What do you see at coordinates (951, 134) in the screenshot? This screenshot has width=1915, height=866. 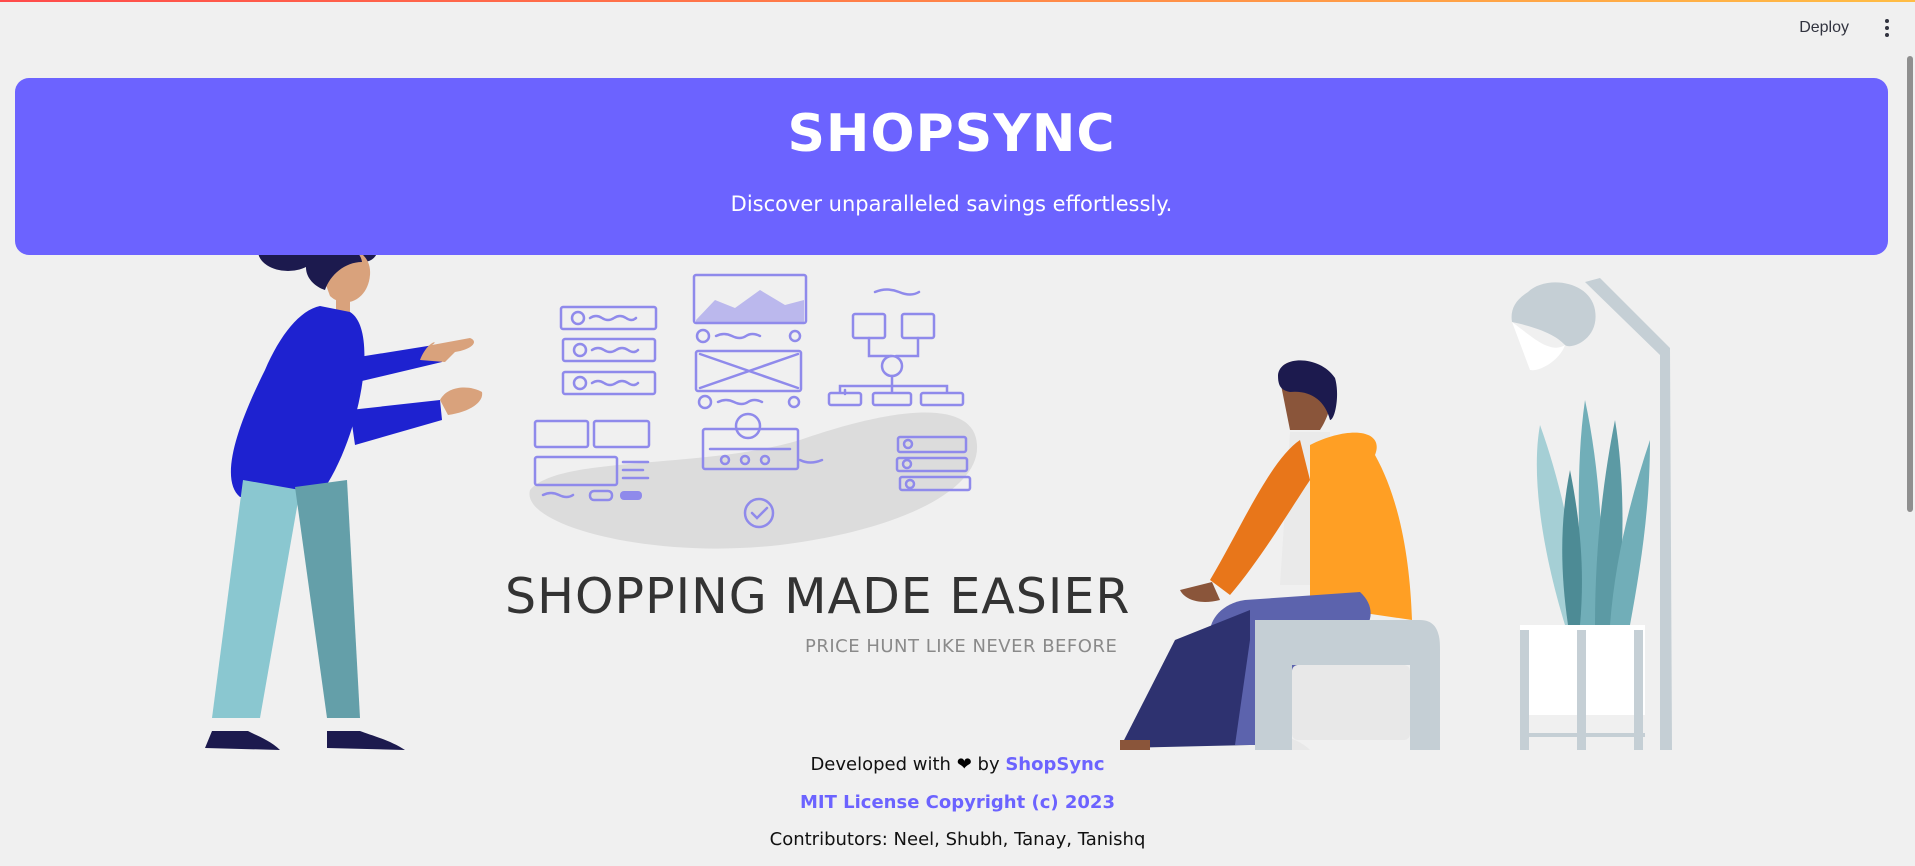 I see `banner-title: SHOPSYNC` at bounding box center [951, 134].